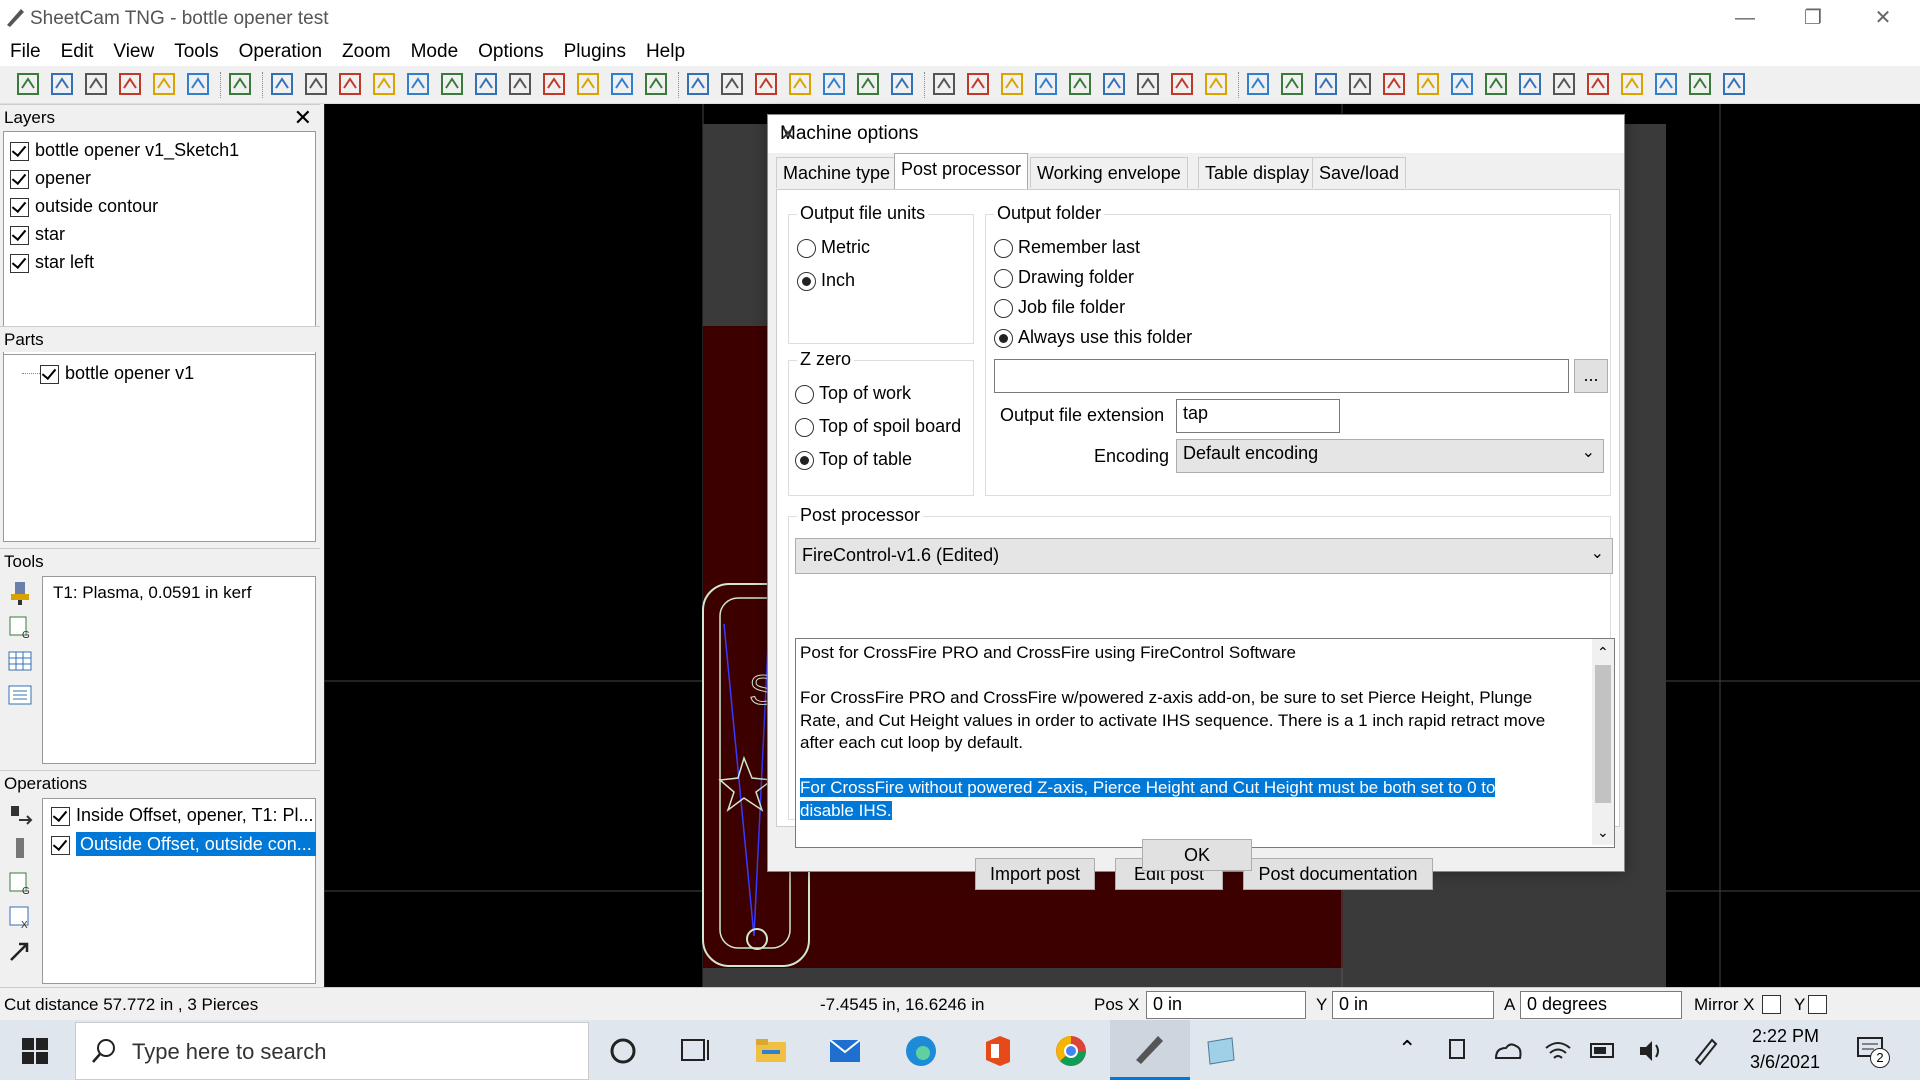 This screenshot has height=1080, width=1920. What do you see at coordinates (695, 1051) in the screenshot?
I see `task-view-icon` at bounding box center [695, 1051].